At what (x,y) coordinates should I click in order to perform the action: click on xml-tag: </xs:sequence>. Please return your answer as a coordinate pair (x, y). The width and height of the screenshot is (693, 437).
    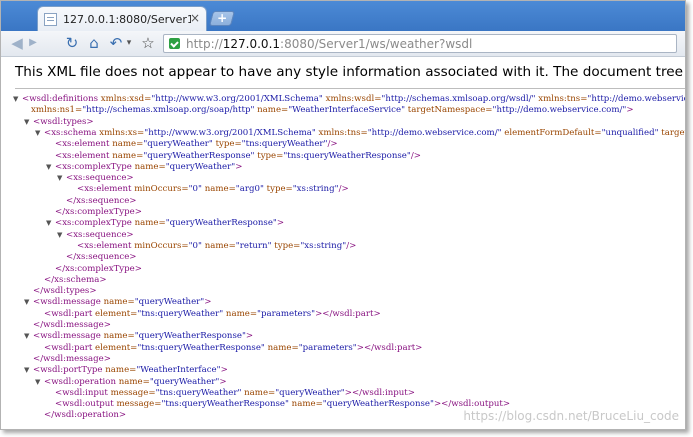
    Looking at the image, I should click on (101, 200).